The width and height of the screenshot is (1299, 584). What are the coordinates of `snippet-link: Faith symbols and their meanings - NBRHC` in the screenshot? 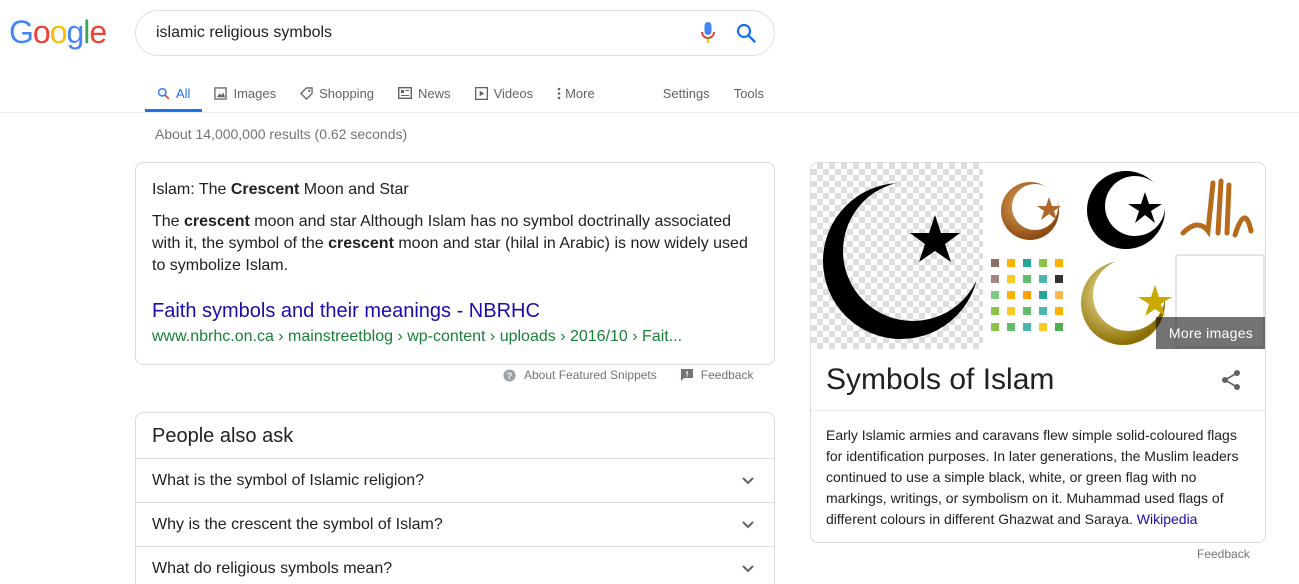 It's located at (455, 311).